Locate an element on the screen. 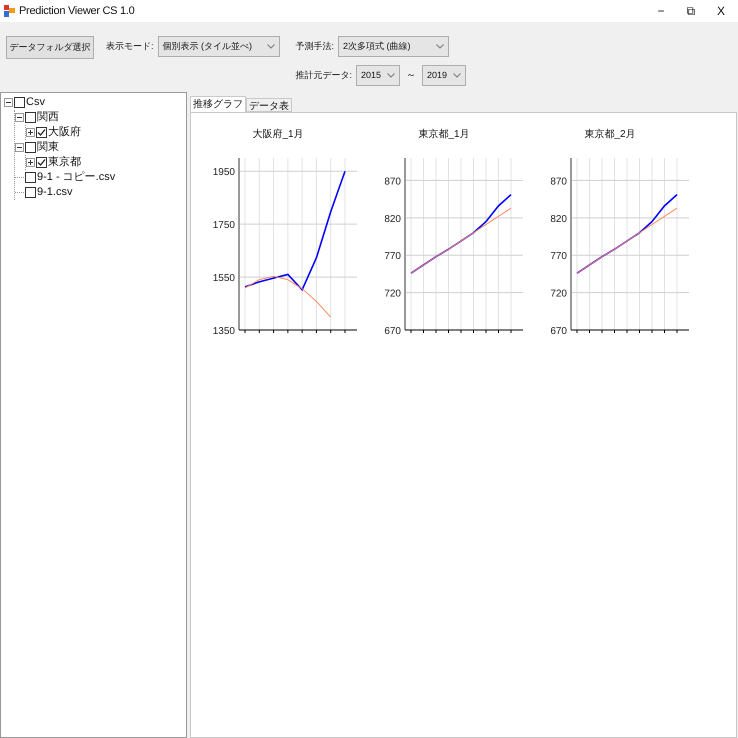 The width and height of the screenshot is (738, 738). end-year-dropdown: 2019 is located at coordinates (444, 75).